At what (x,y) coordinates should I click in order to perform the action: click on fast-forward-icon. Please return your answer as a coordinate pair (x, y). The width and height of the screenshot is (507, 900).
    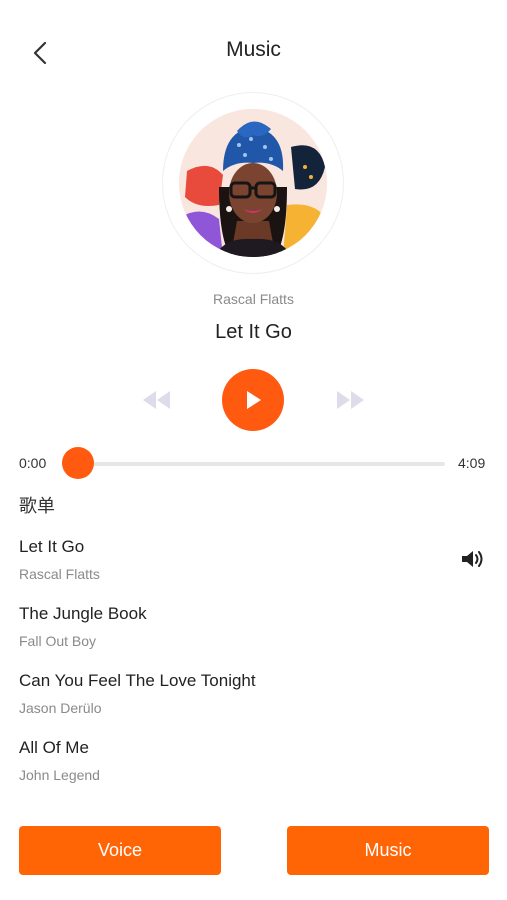
    Looking at the image, I should click on (350, 400).